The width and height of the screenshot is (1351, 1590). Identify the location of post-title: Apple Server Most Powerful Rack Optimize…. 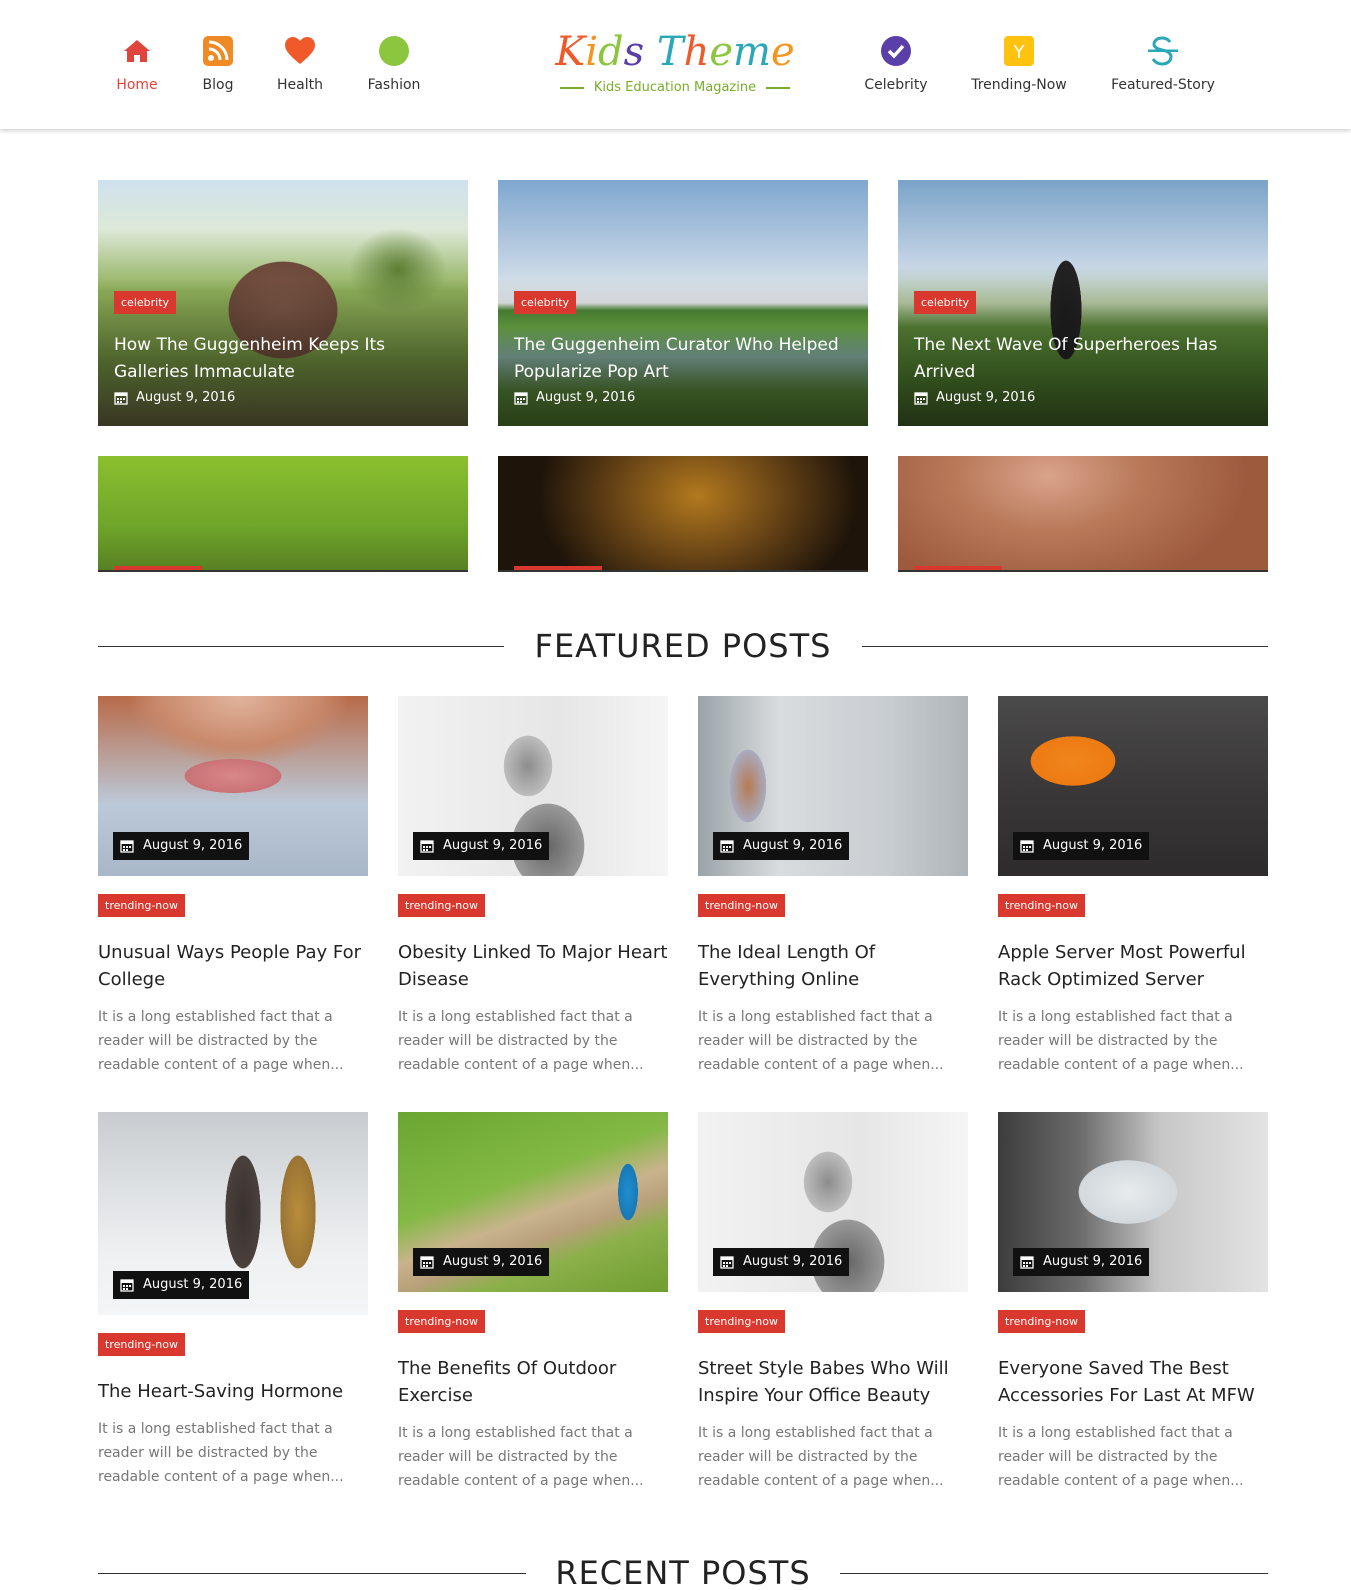
(1133, 966).